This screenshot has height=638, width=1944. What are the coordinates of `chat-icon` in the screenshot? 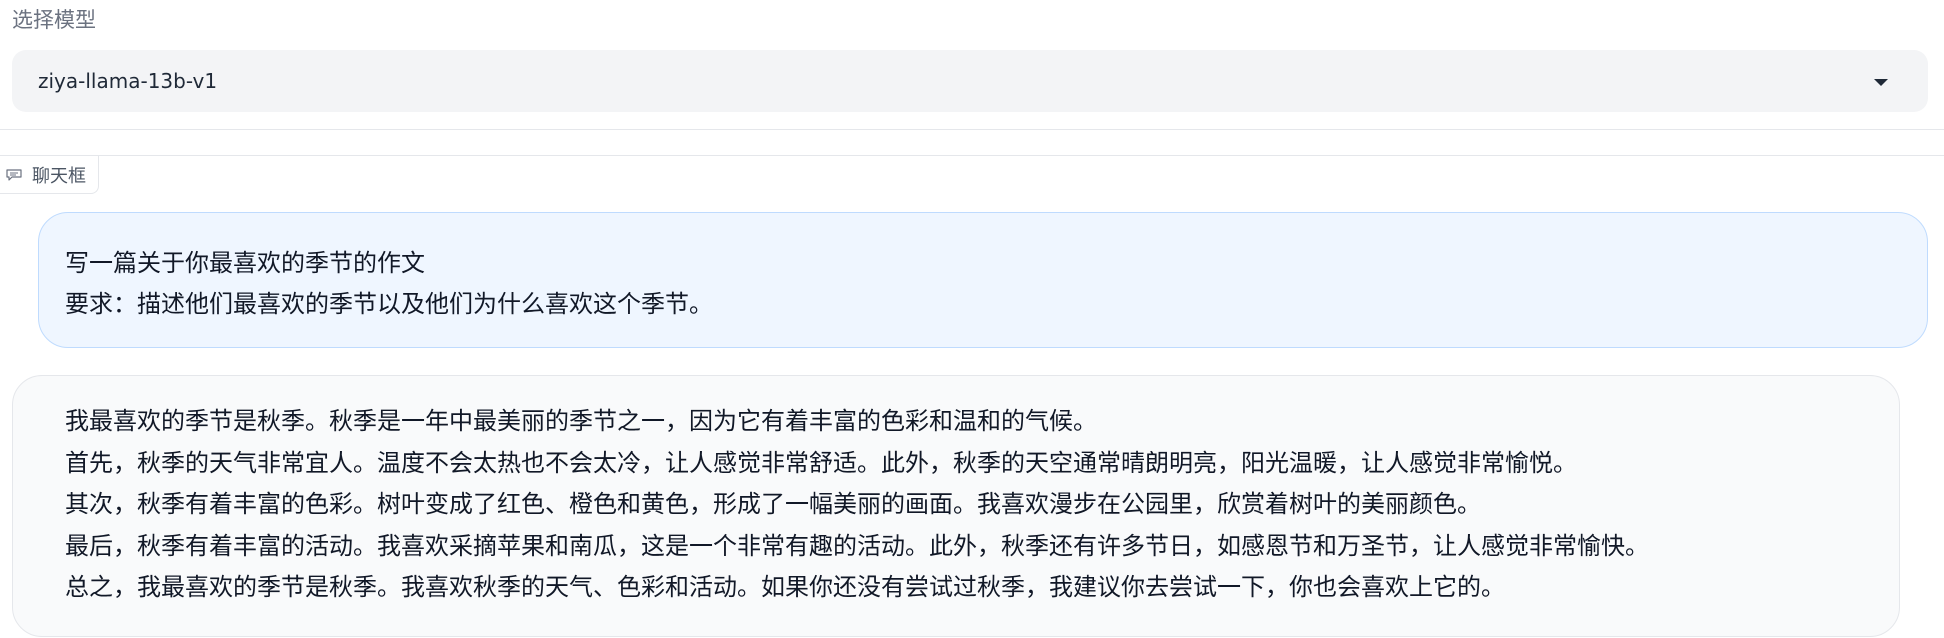 It's located at (14, 174).